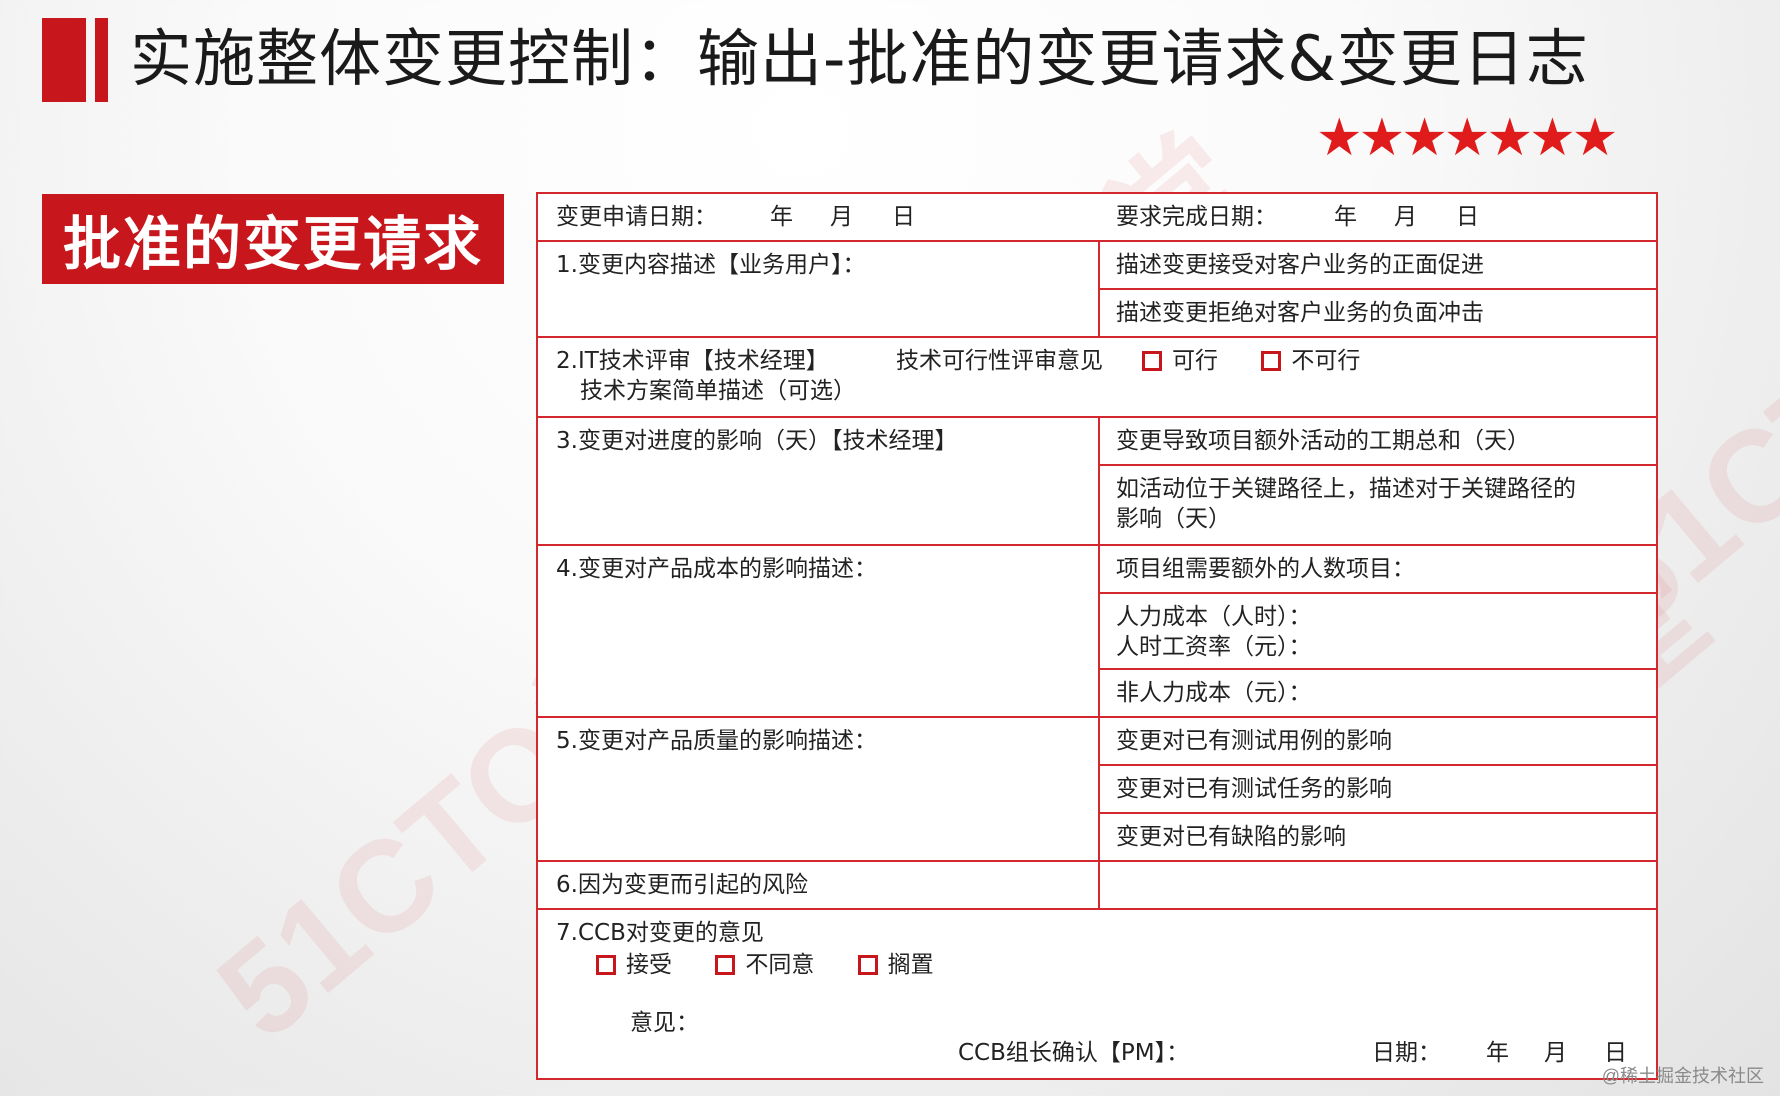 Image resolution: width=1780 pixels, height=1096 pixels. What do you see at coordinates (757, 441) in the screenshot?
I see `section-3-label: 3.变更对进度的影响（天）【技术经理】` at bounding box center [757, 441].